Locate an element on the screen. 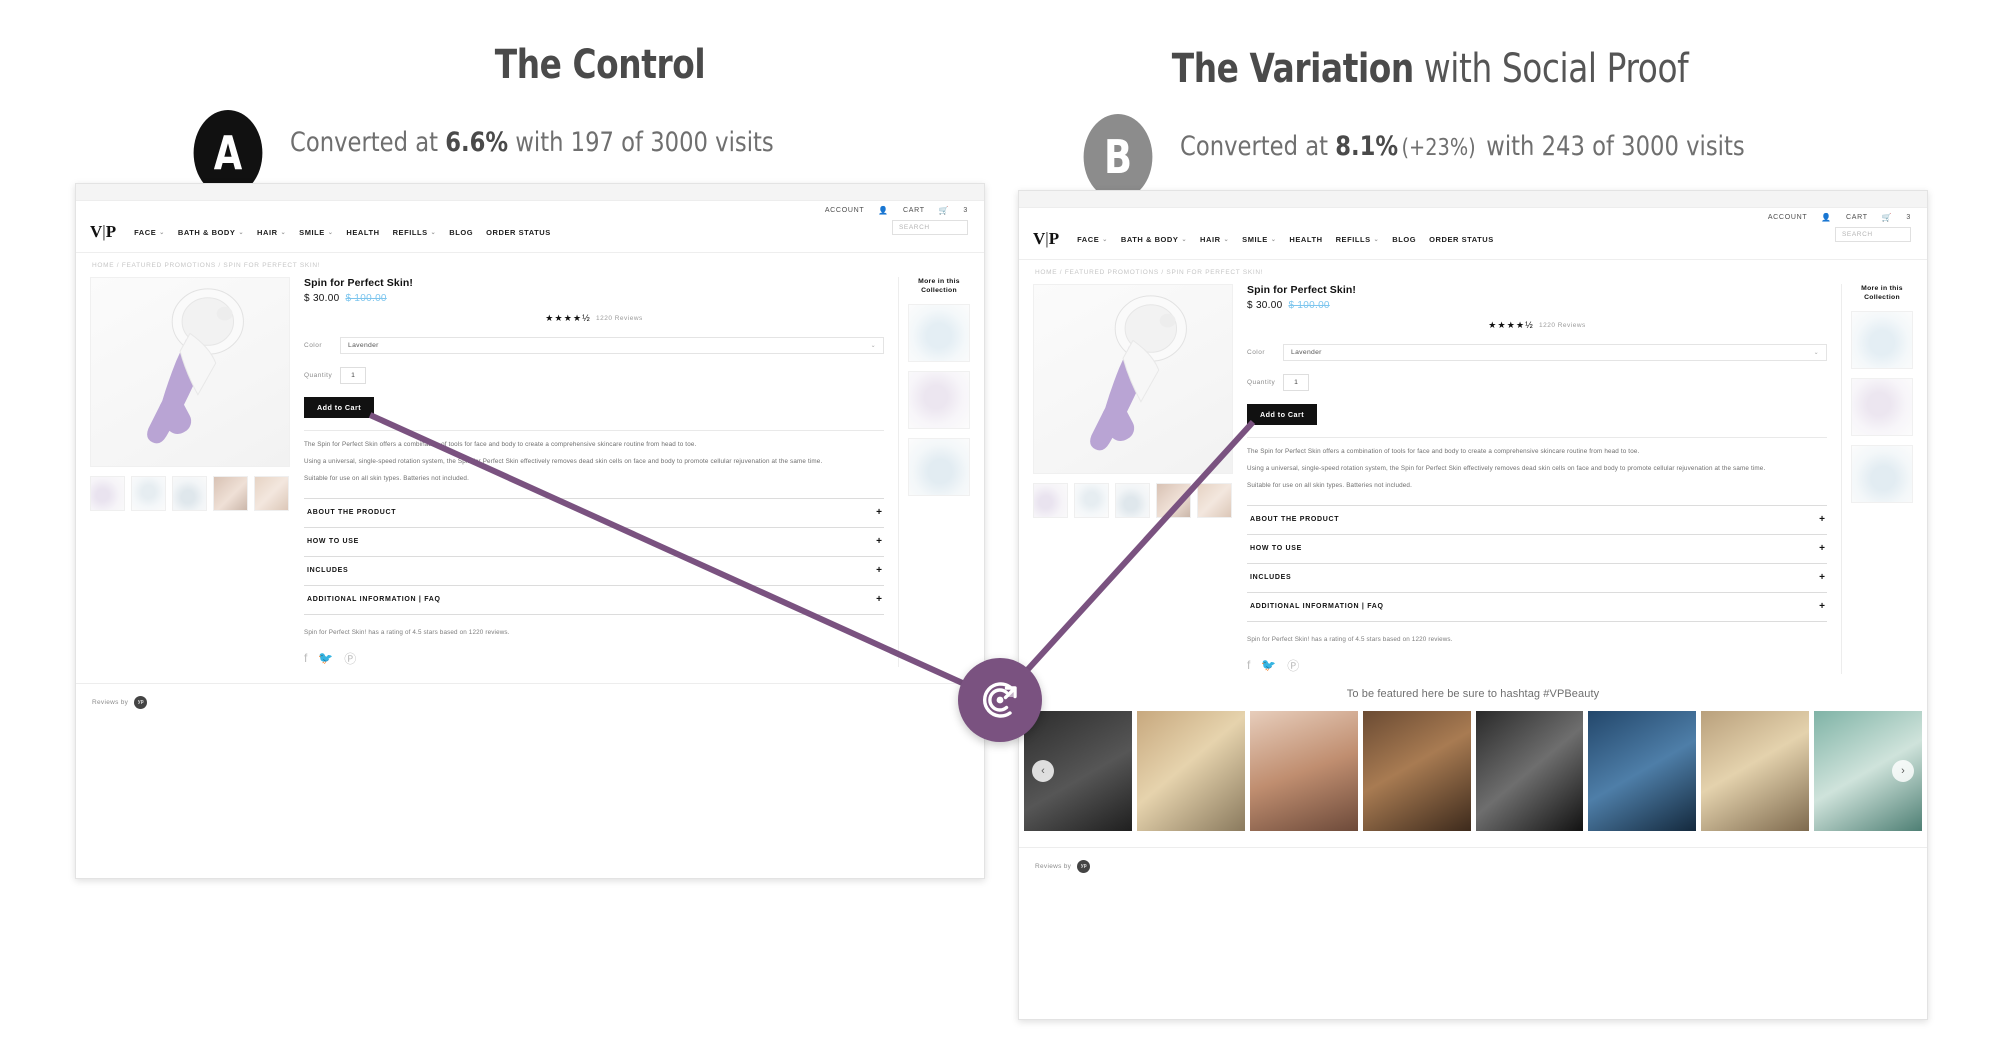 This screenshot has width=1999, height=1059. color-select-a: Lavender ⌄ is located at coordinates (612, 345).